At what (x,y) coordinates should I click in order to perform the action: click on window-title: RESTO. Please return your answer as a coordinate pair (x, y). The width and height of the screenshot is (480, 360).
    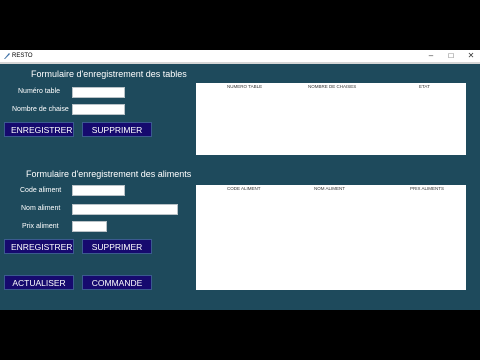
    Looking at the image, I should click on (22, 56).